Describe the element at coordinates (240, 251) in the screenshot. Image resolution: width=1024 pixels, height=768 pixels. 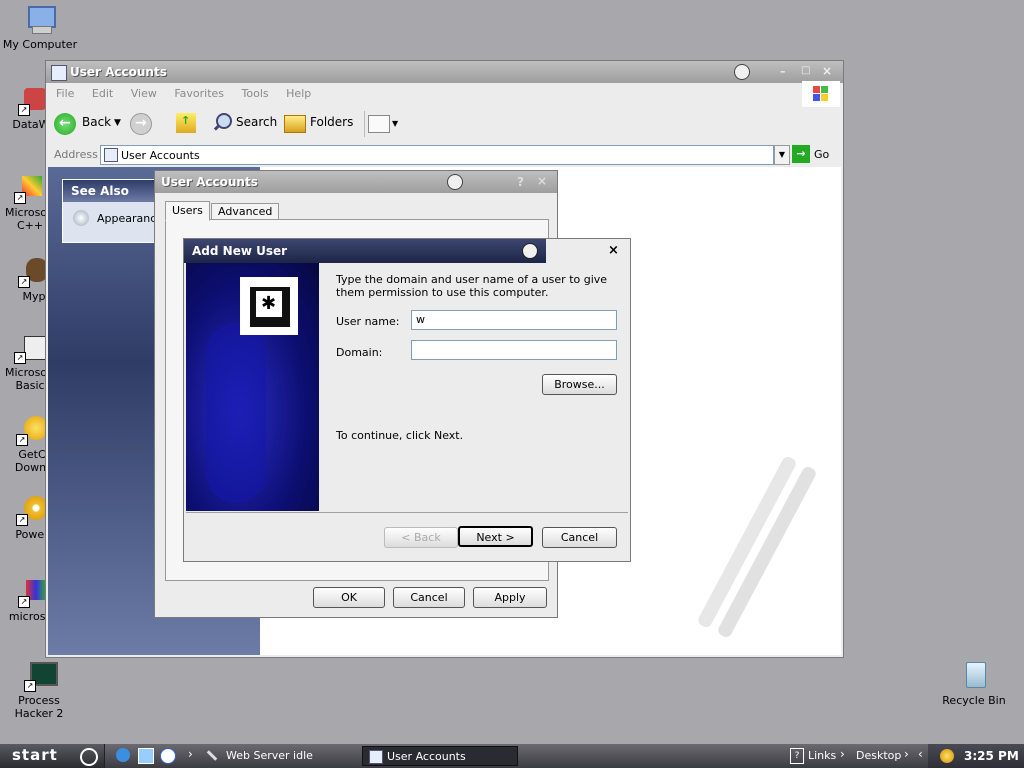
I see `add-user-title: Add New User` at that location.